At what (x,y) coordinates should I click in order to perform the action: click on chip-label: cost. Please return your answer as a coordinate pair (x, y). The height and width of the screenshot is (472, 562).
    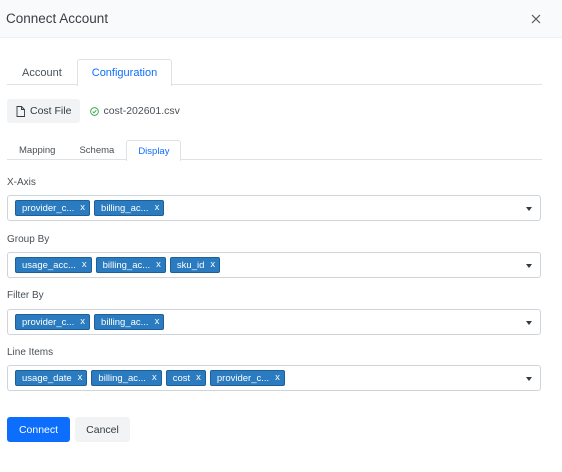
    Looking at the image, I should click on (181, 378).